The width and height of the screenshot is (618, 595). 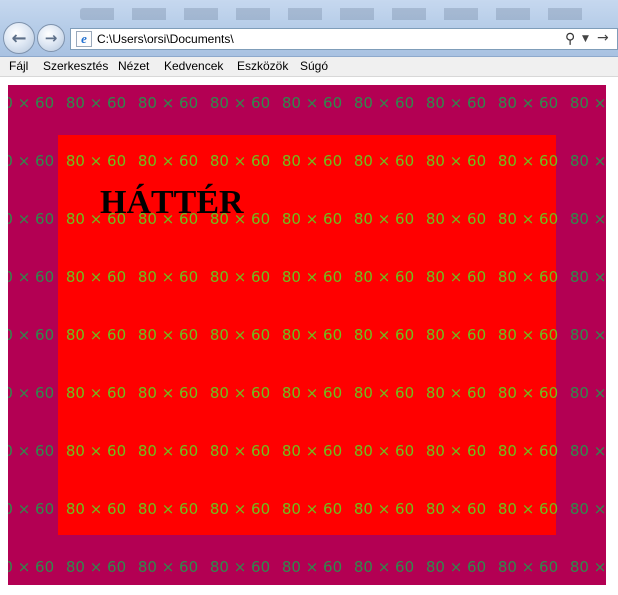 What do you see at coordinates (262, 66) in the screenshot?
I see `menu-item-tools: Eszközök` at bounding box center [262, 66].